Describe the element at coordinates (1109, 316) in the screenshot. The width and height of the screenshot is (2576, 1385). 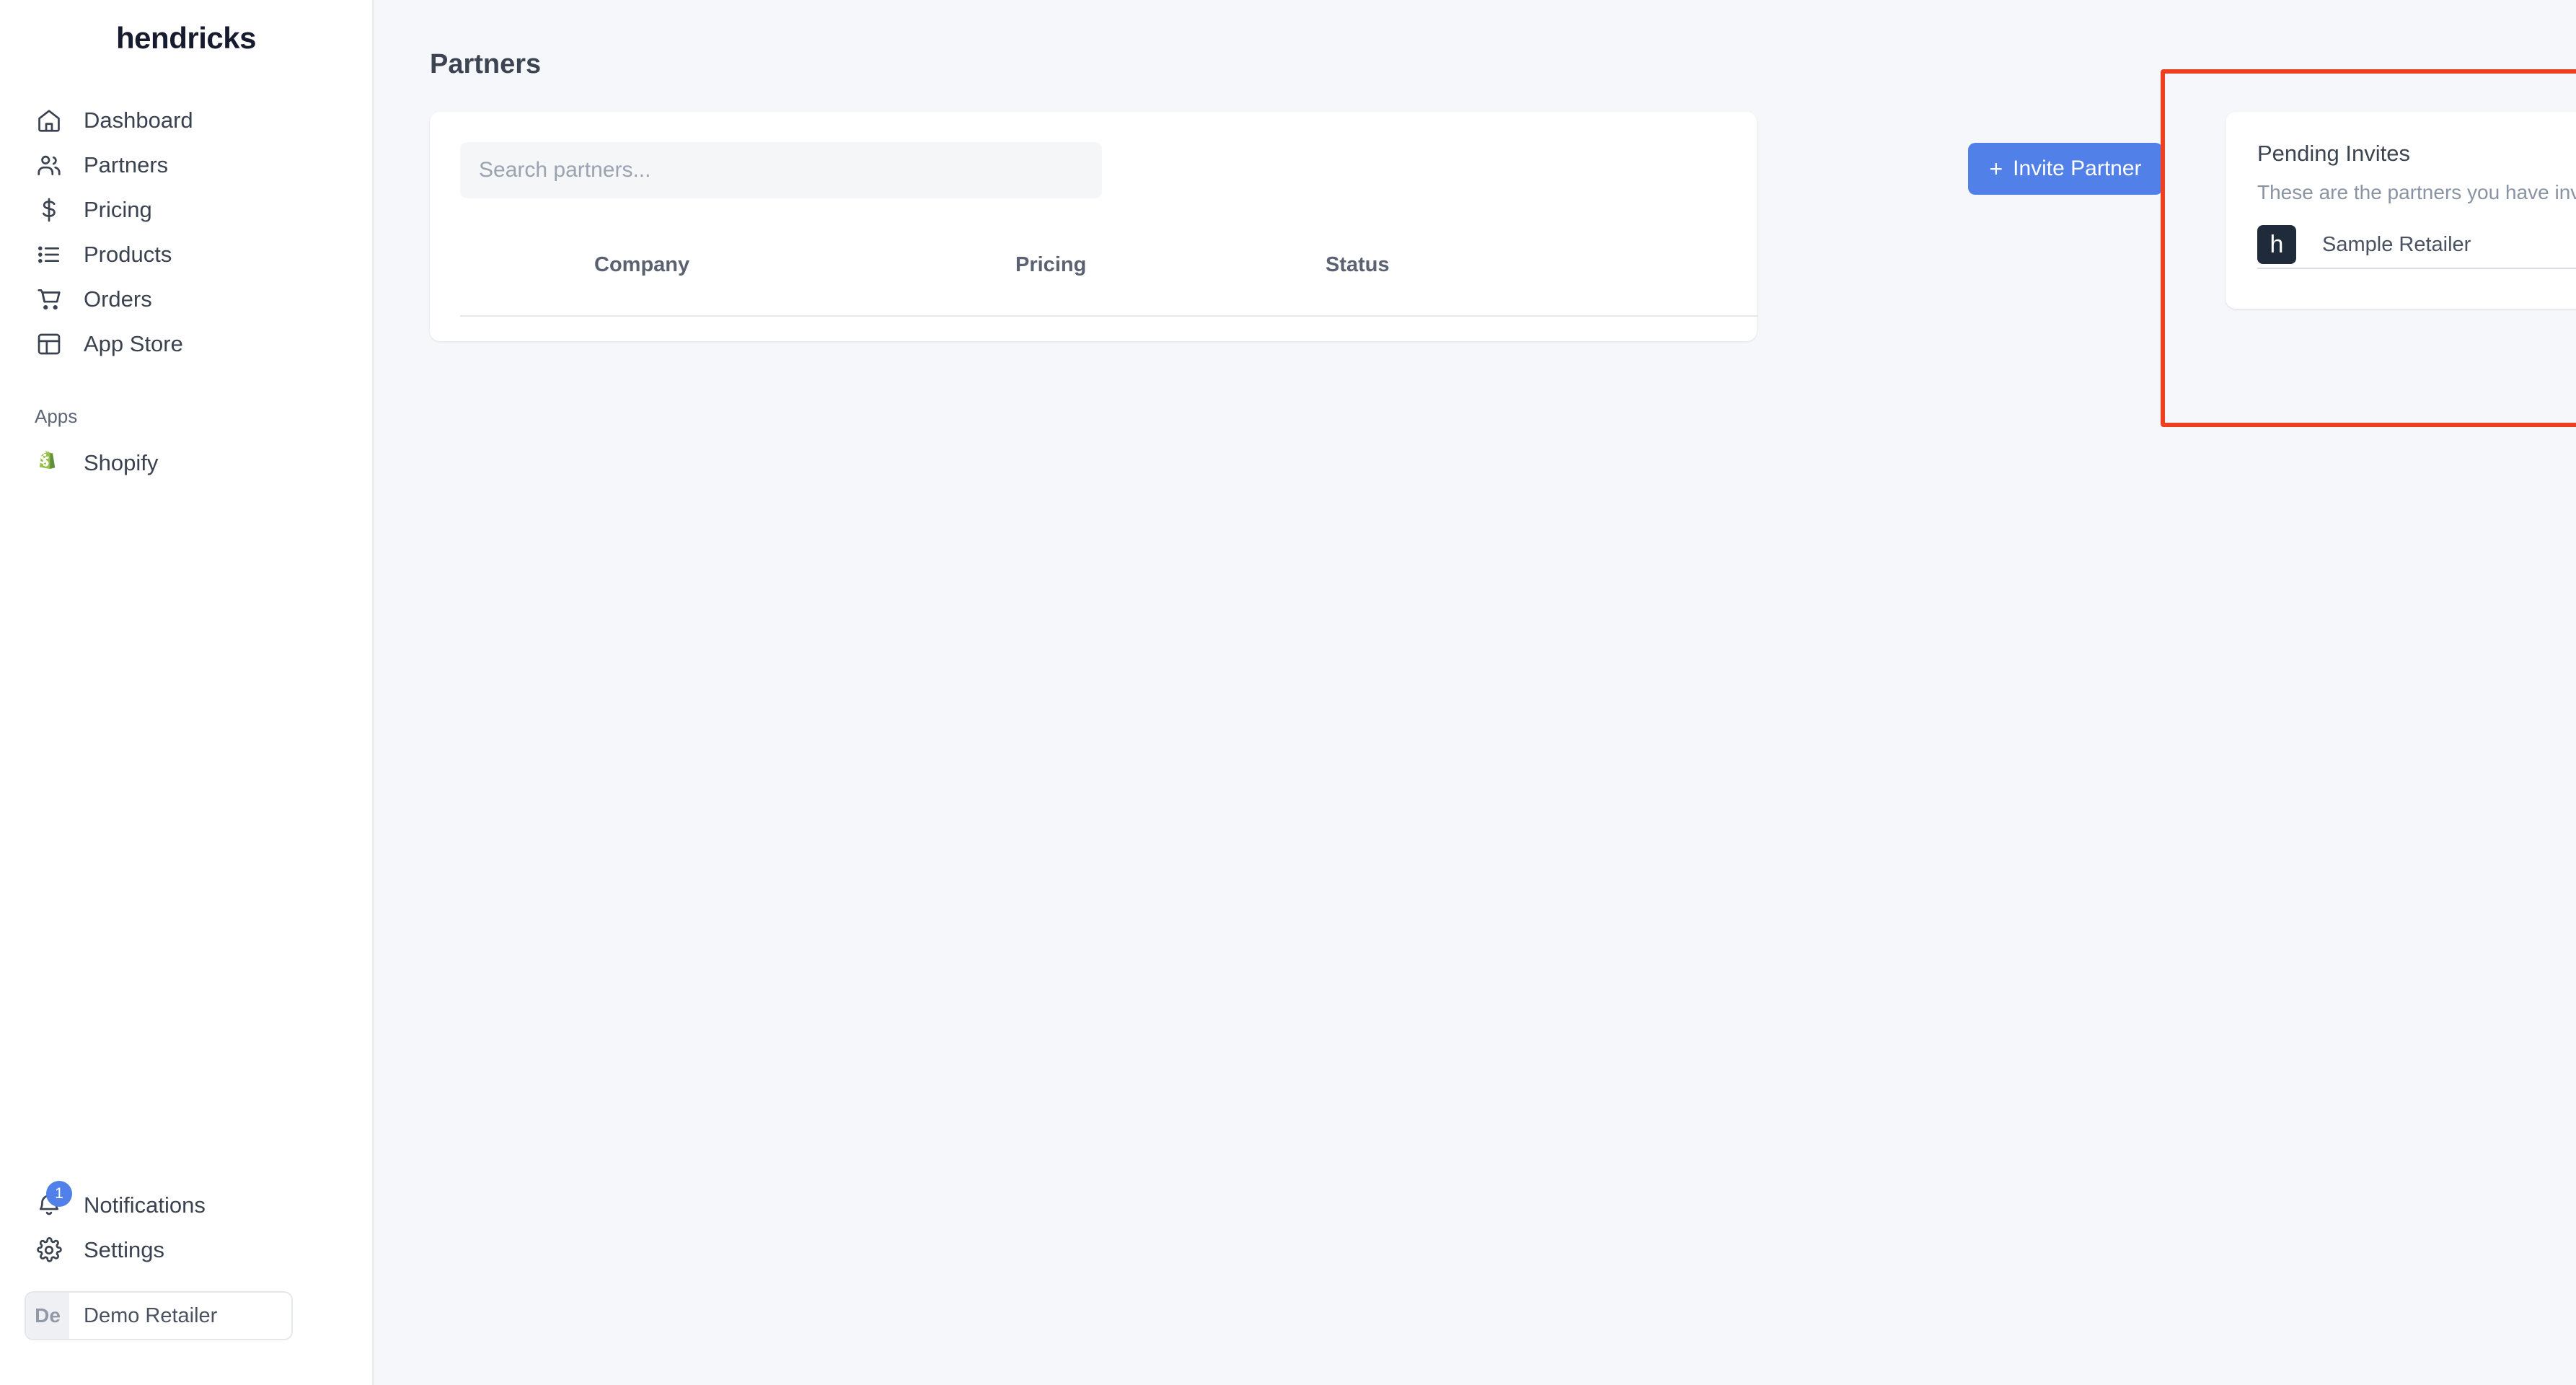
I see `table-header-divider` at that location.